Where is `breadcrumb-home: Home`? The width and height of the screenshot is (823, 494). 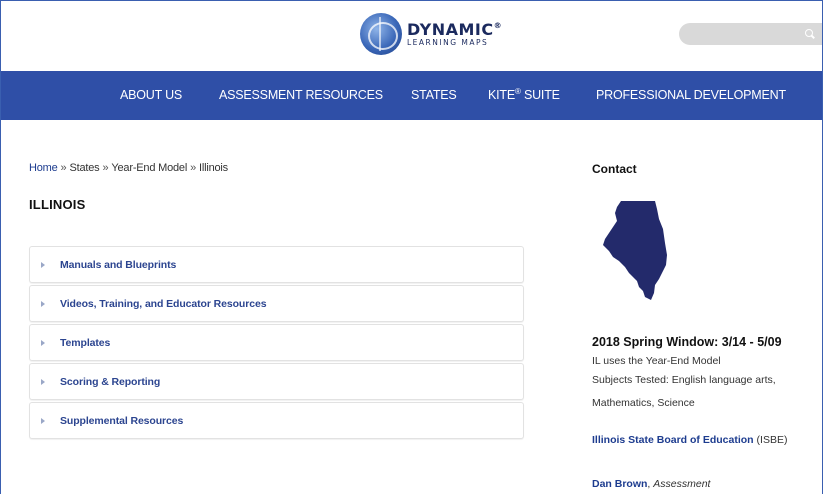
breadcrumb-home: Home is located at coordinates (43, 168).